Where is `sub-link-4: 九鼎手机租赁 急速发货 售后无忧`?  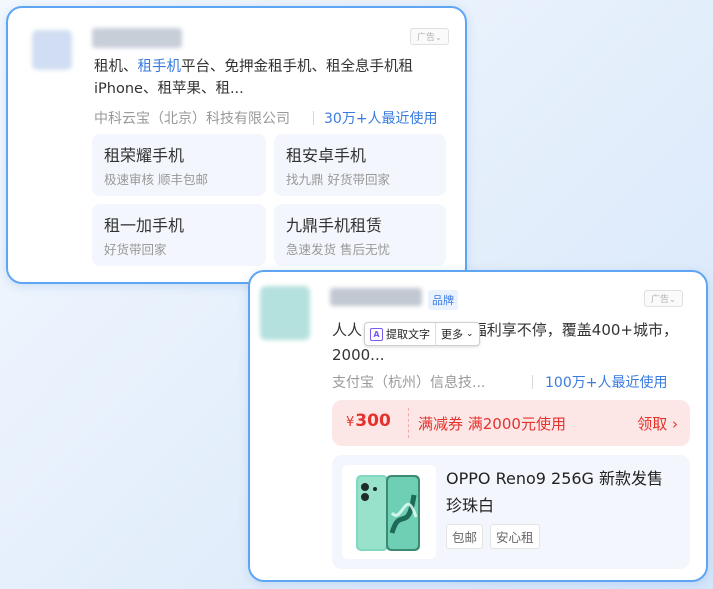 sub-link-4: 九鼎手机租赁 急速发货 售后无忧 is located at coordinates (360, 235).